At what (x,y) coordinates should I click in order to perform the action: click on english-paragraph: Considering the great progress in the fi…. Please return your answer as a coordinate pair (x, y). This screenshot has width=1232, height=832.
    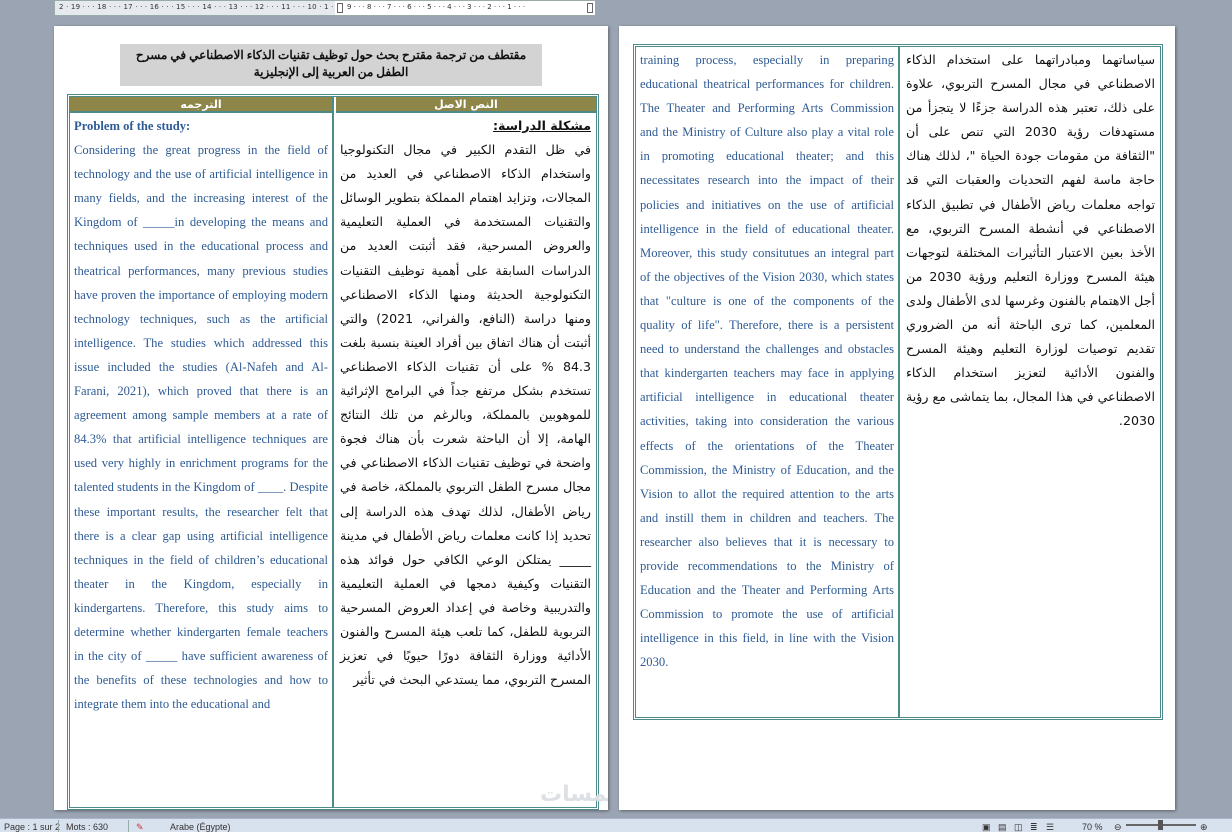
    Looking at the image, I should click on (201, 427).